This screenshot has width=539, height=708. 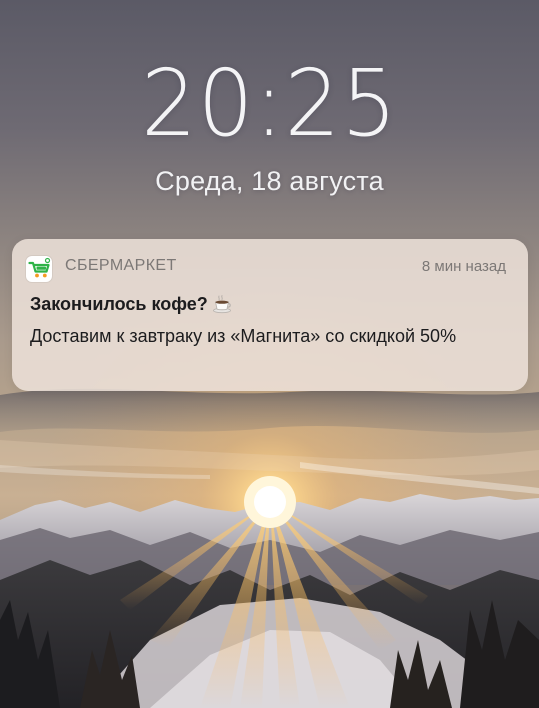 I want to click on notification-title: Закончилось кофе?, so click(x=131, y=306).